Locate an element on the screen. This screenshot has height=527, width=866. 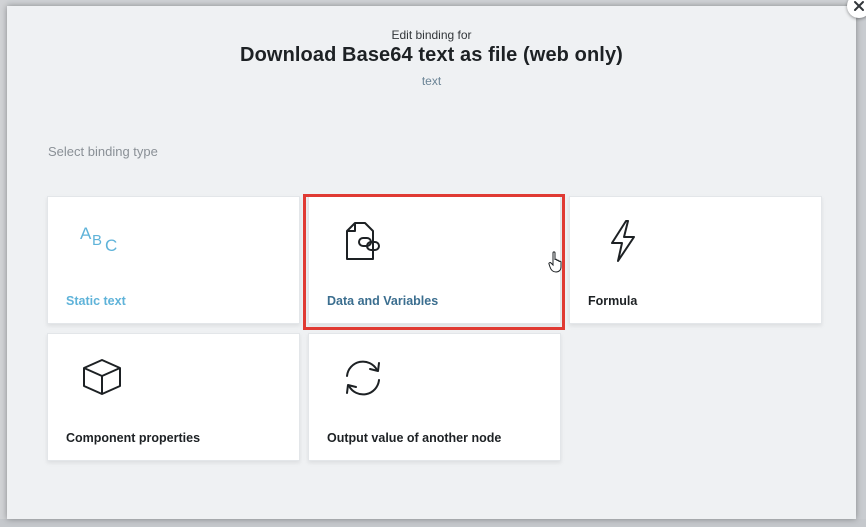
abc-text-icon: A B C is located at coordinates (98, 239).